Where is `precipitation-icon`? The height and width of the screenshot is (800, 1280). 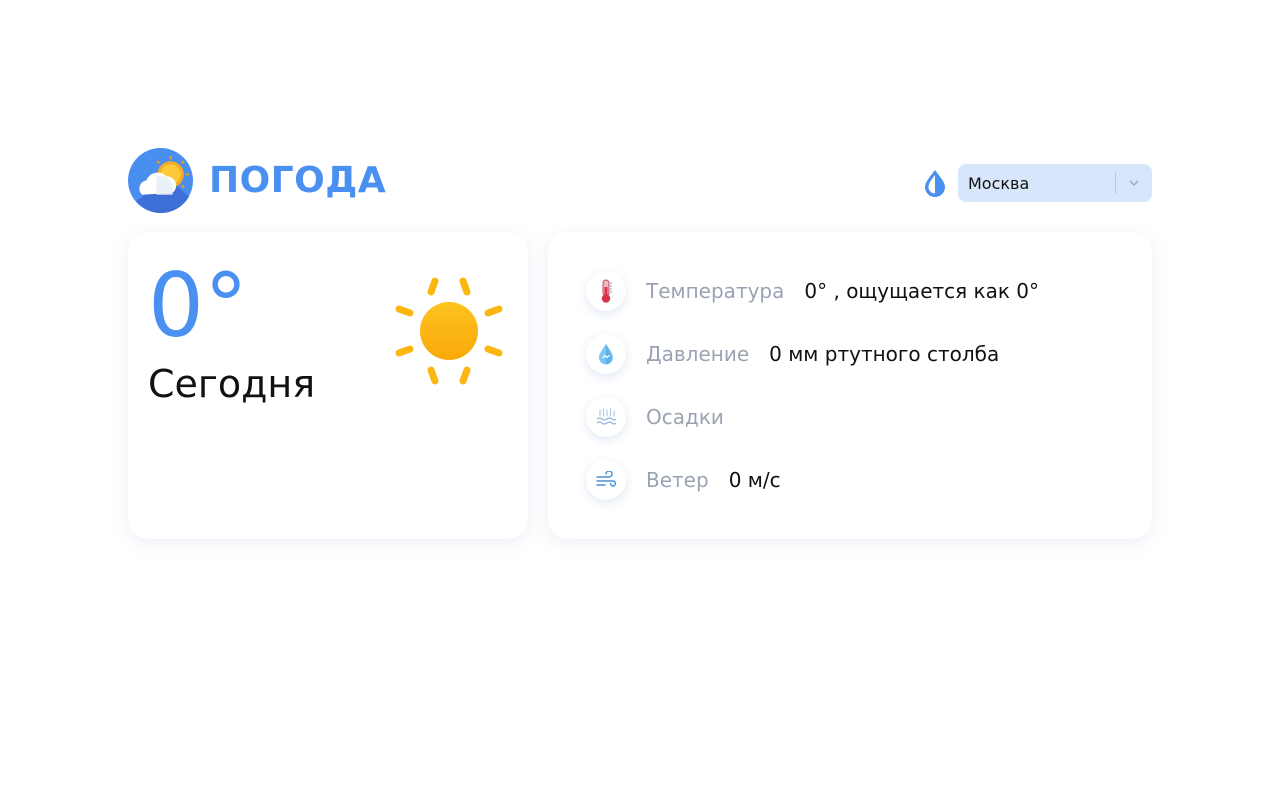
precipitation-icon is located at coordinates (606, 417).